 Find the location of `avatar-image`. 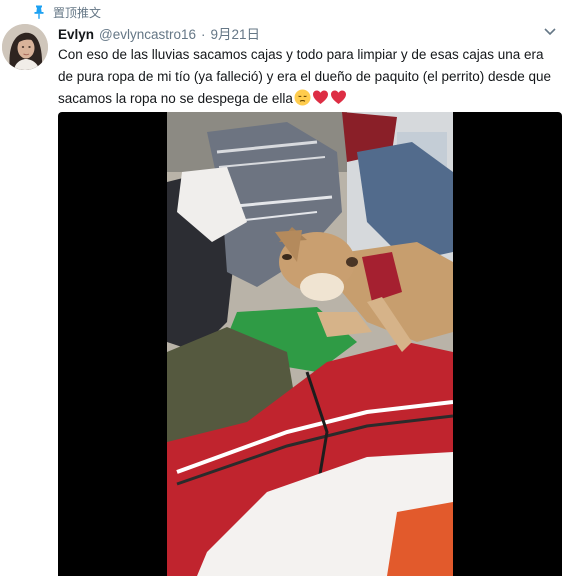

avatar-image is located at coordinates (25, 47).